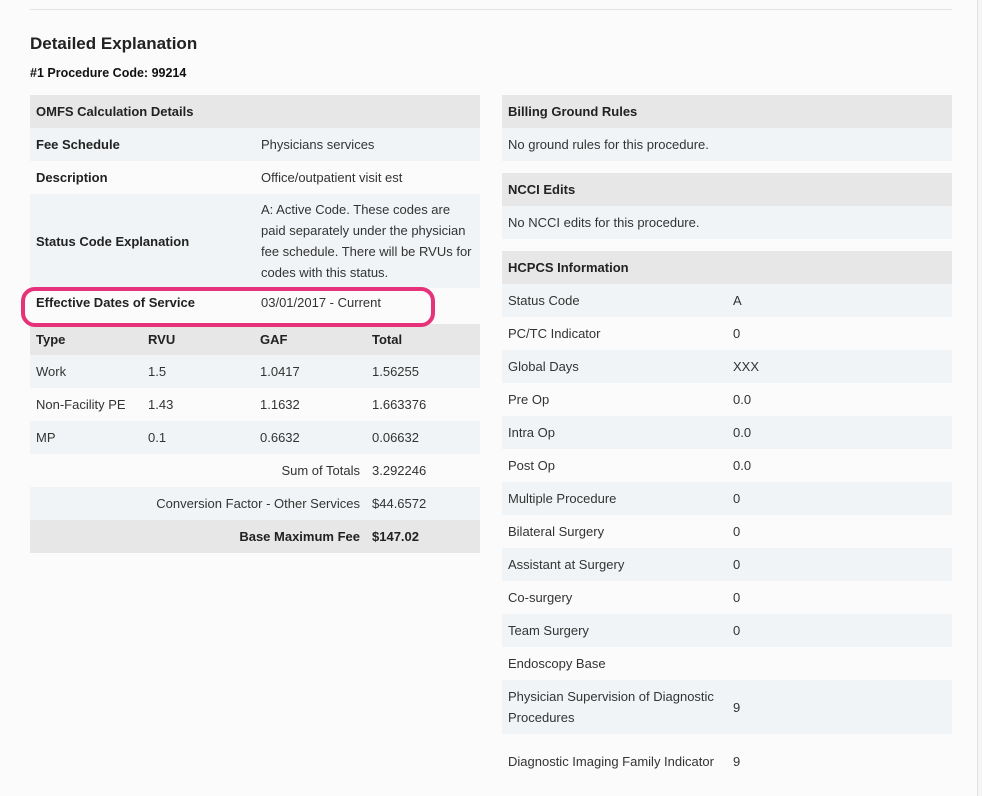 This screenshot has width=982, height=796. What do you see at coordinates (332, 177) in the screenshot?
I see `omfs-value: Office/outpatient visit est` at bounding box center [332, 177].